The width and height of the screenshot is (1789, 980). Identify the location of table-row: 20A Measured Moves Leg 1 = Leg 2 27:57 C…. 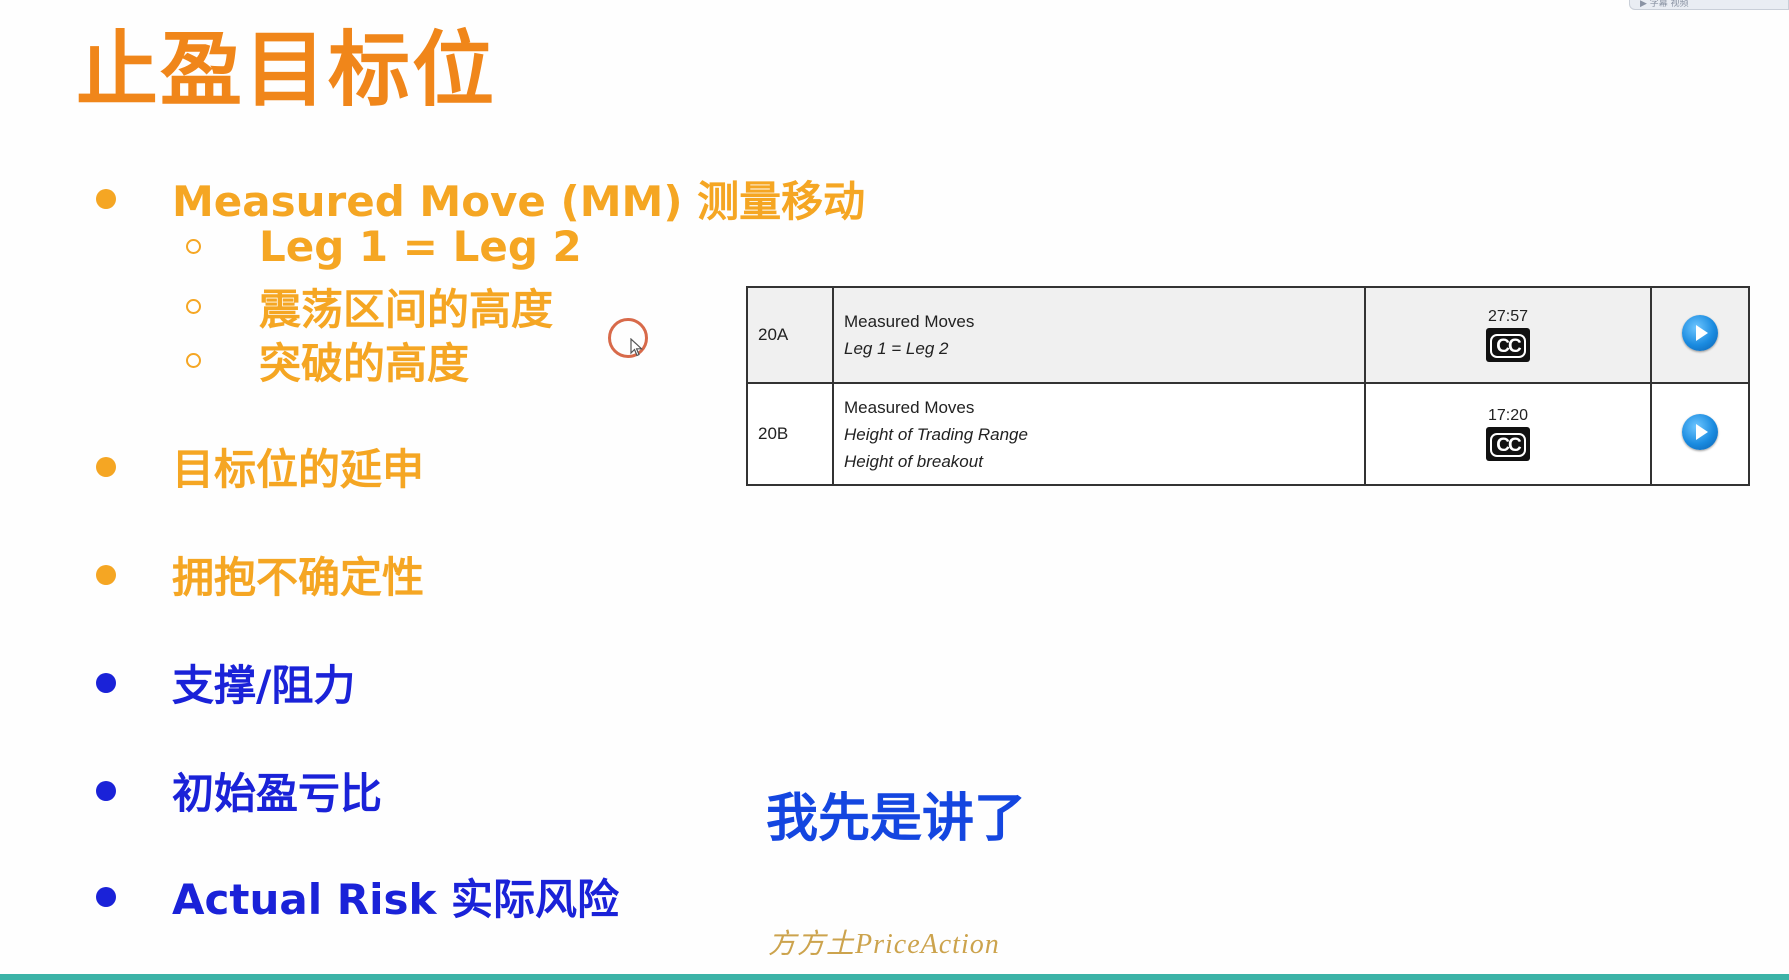
(1248, 335).